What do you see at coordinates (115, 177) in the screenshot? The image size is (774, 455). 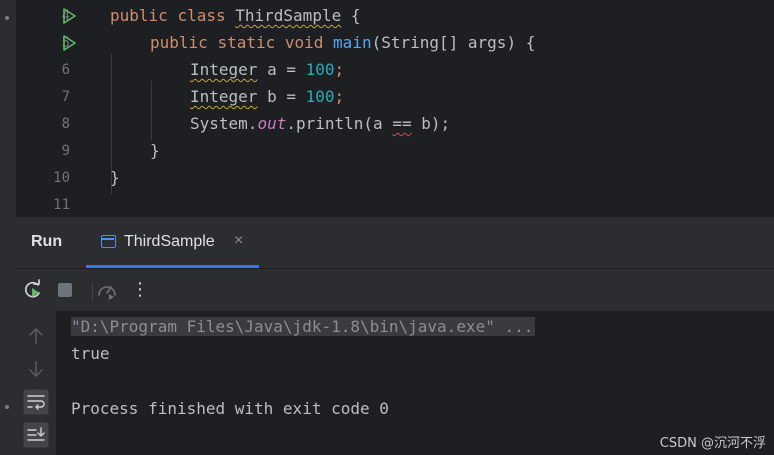 I see `code-line-10: }` at bounding box center [115, 177].